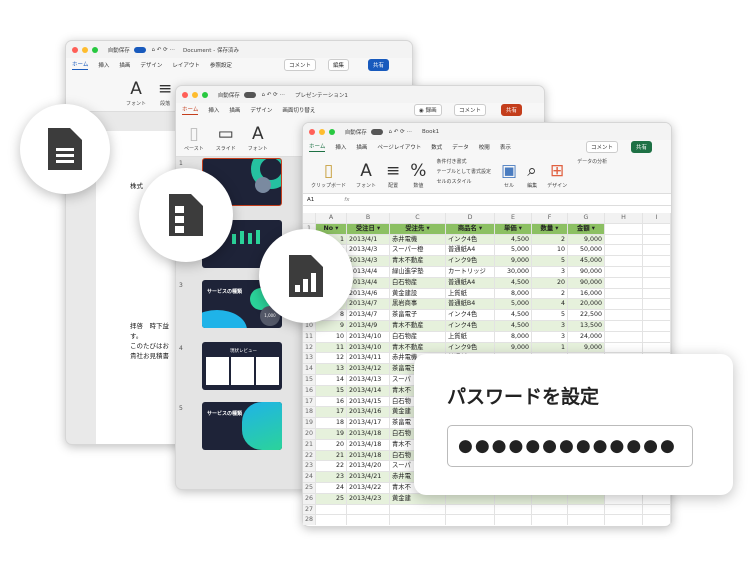 Image resolution: width=750 pixels, height=563 pixels. I want to click on paste-group: ▯ ペースト, so click(194, 138).